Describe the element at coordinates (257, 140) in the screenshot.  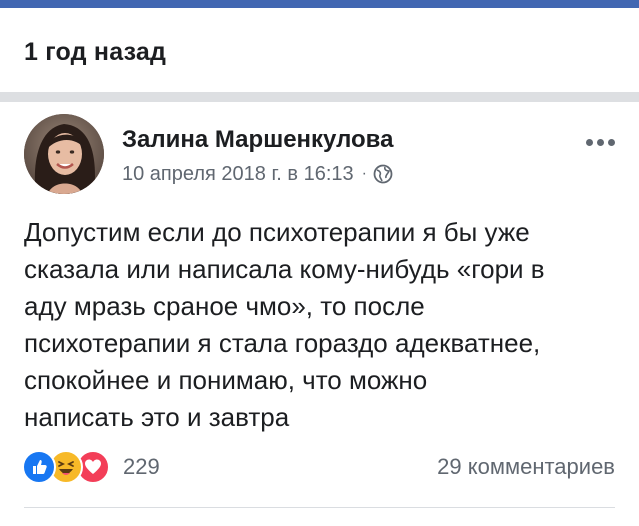
I see `author-name: Залина Маршенкулова` at that location.